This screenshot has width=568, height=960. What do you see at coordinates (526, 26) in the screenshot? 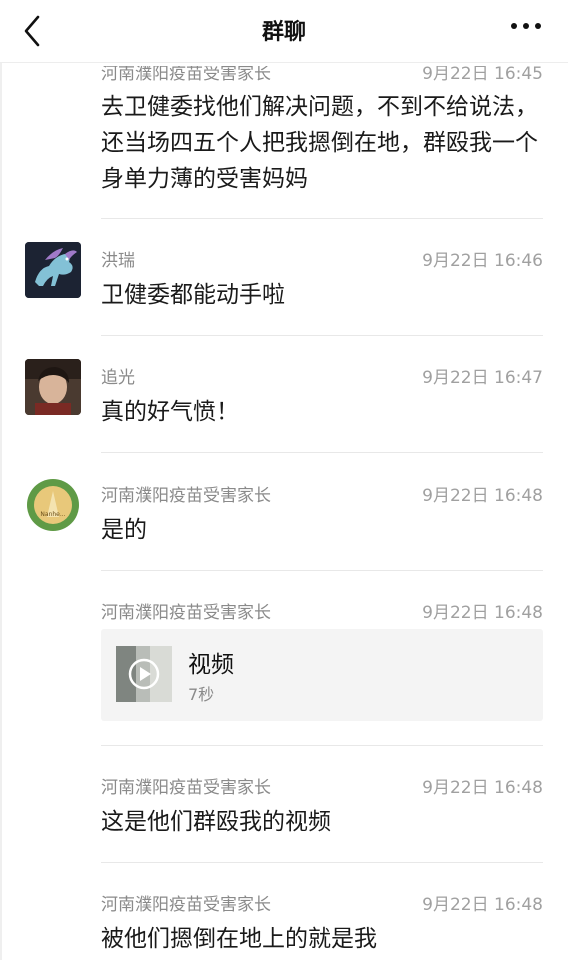
I see `more-dots-icon` at bounding box center [526, 26].